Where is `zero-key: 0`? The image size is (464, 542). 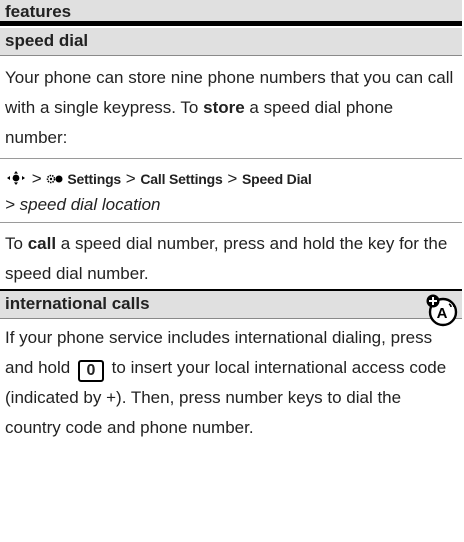 zero-key: 0 is located at coordinates (90, 371).